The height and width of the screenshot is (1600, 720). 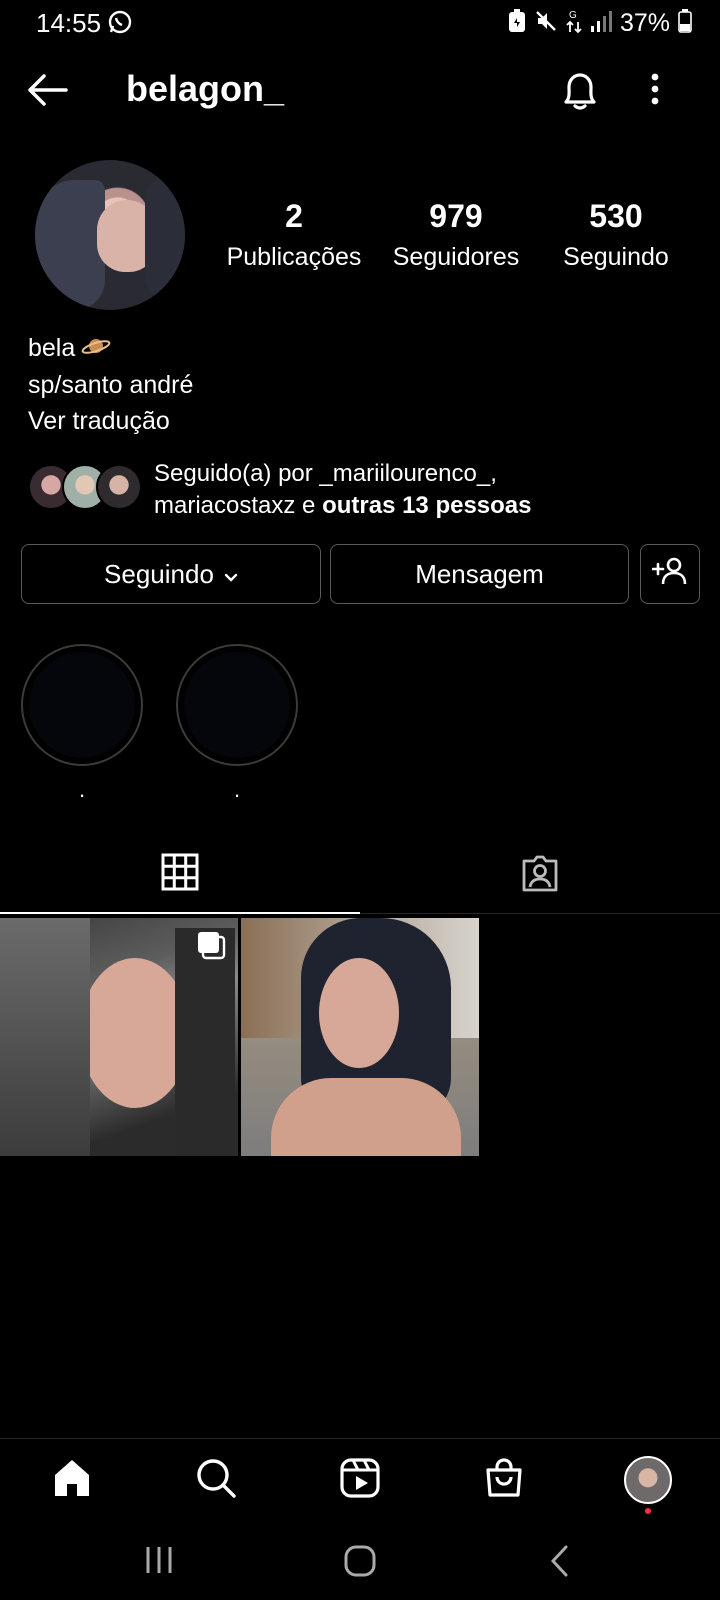 I want to click on following-count: 530 Seguindo, so click(x=616, y=235).